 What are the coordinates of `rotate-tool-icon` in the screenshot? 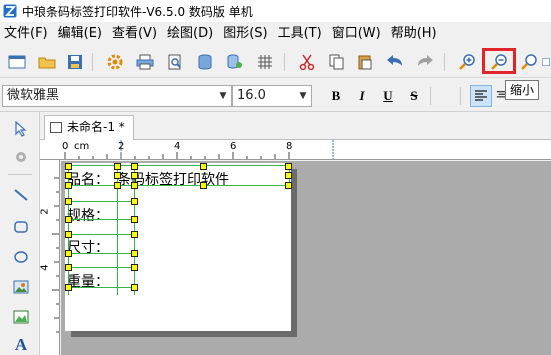 It's located at (21, 157).